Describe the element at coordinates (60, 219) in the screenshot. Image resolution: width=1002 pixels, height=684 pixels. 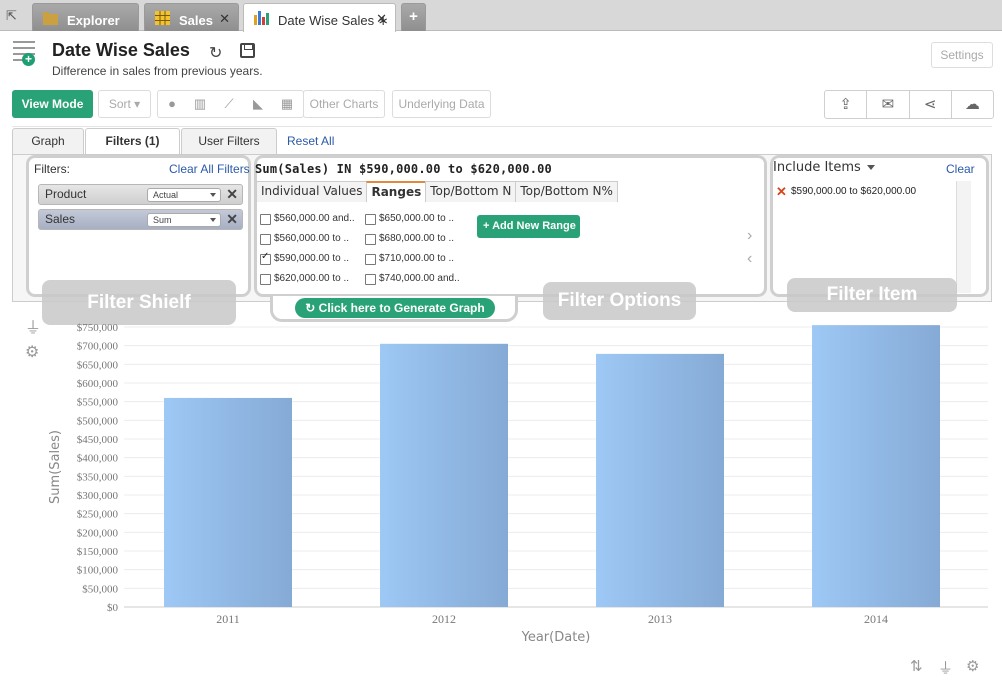
I see `filter-pill-label: Sales` at that location.